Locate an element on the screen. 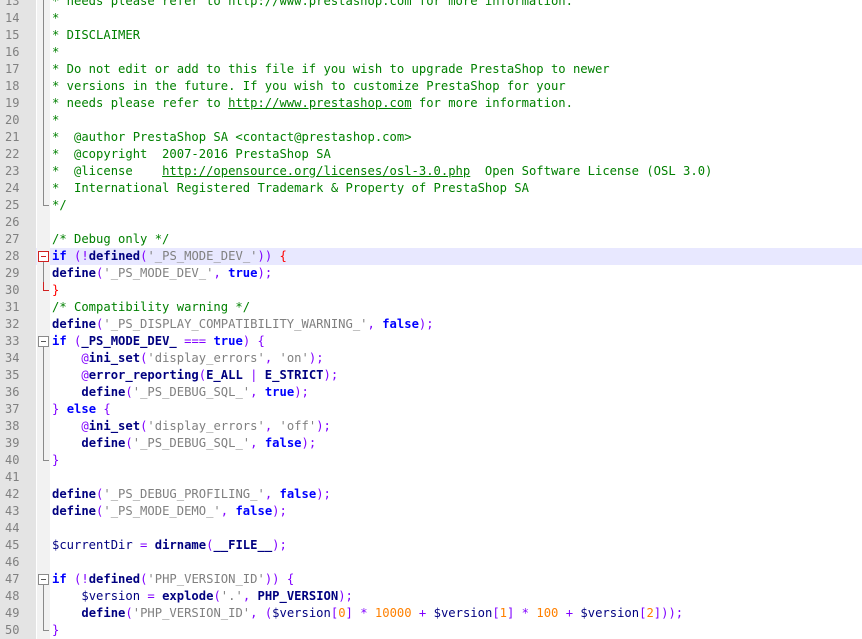 This screenshot has height=639, width=862. code-line: 47 if (!defined('PHP_VERSION_ID')) { is located at coordinates (431, 579).